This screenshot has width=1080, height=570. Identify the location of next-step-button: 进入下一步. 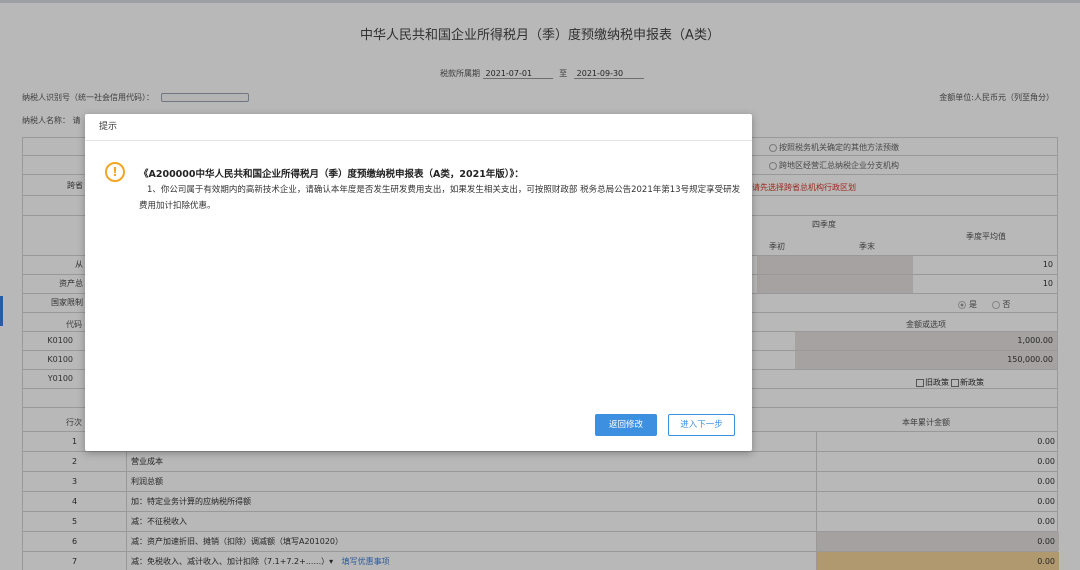
(701, 425).